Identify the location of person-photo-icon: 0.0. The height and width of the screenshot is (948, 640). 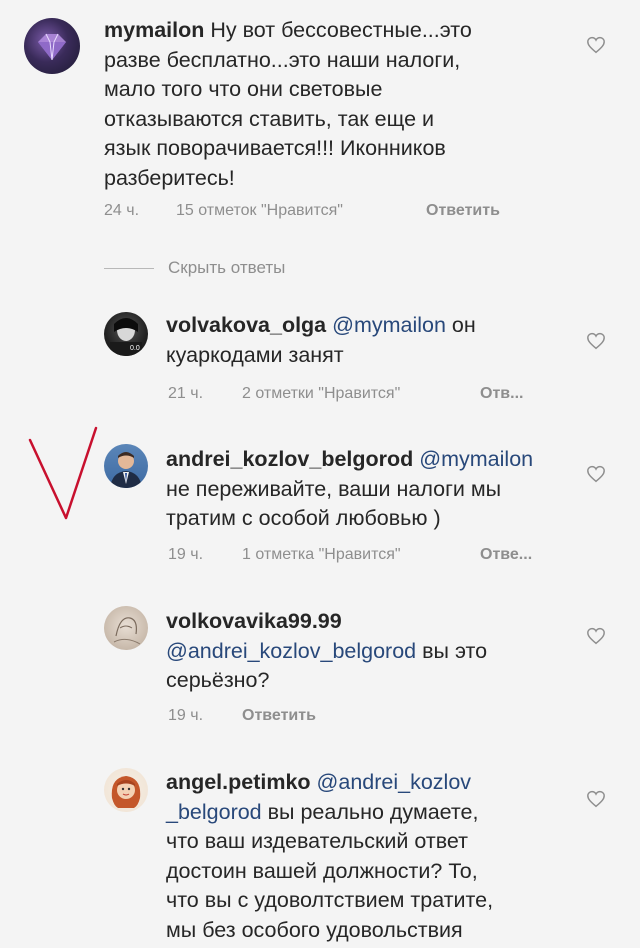
(126, 337).